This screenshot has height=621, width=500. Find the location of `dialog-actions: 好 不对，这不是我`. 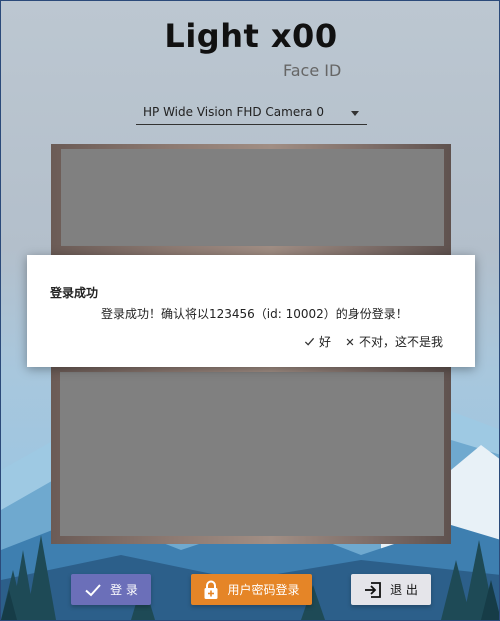

dialog-actions: 好 不对，这不是我 is located at coordinates (373, 341).